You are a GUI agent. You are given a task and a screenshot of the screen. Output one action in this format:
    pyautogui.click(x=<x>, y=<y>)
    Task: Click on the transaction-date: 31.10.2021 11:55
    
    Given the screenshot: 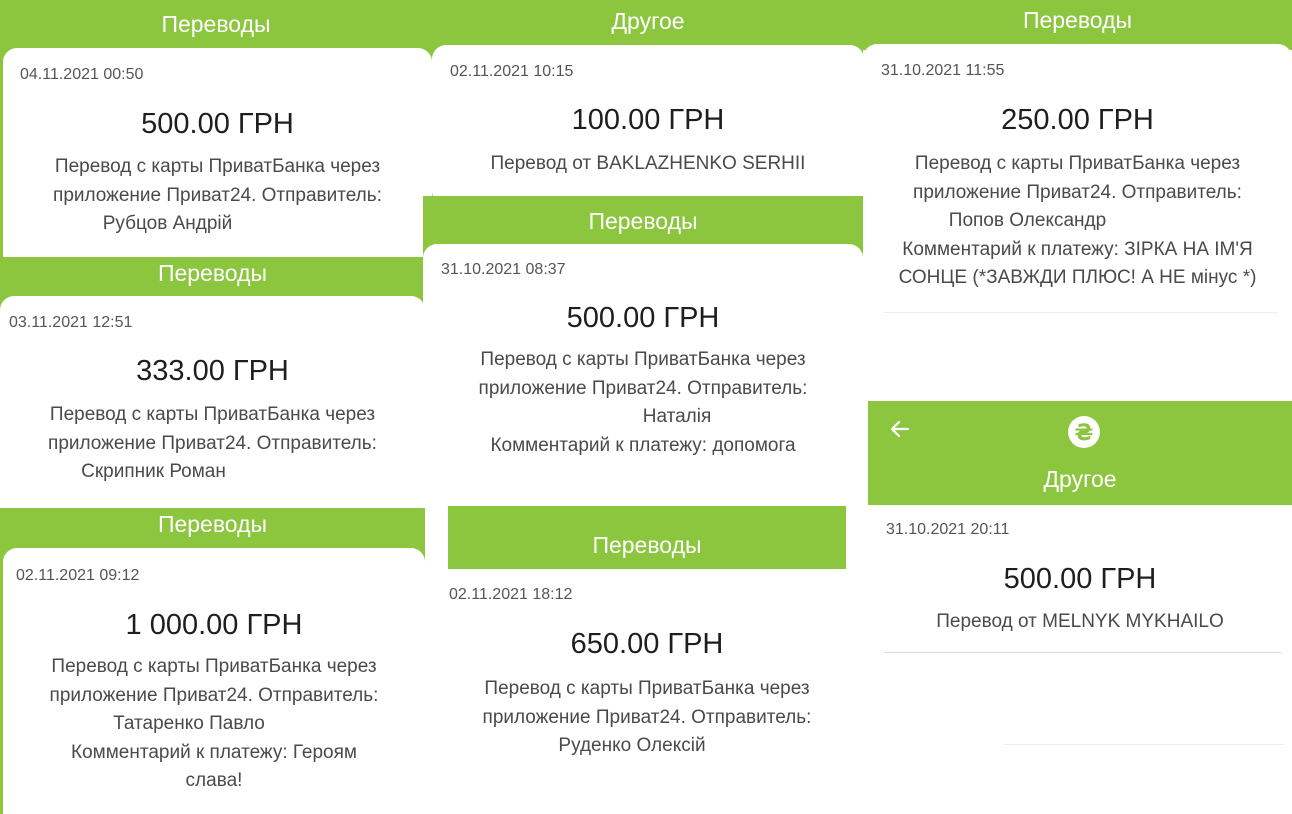 What is the action you would take?
    pyautogui.click(x=943, y=70)
    